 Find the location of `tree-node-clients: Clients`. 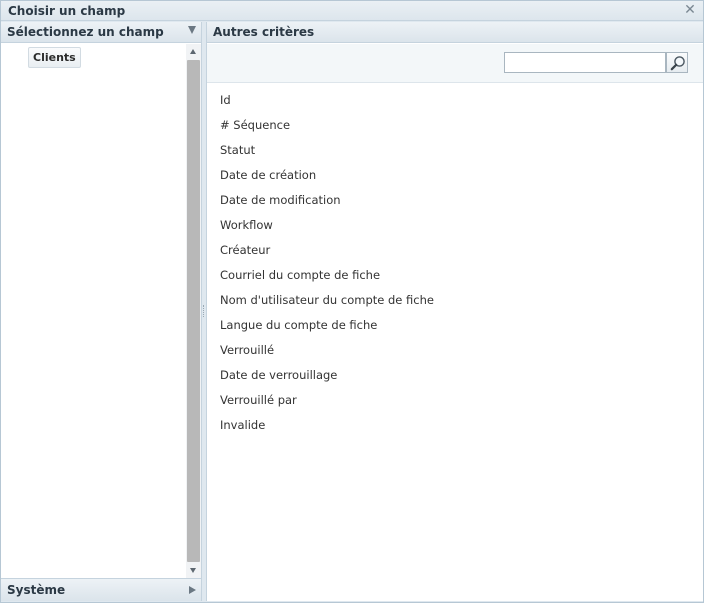

tree-node-clients: Clients is located at coordinates (54, 57).